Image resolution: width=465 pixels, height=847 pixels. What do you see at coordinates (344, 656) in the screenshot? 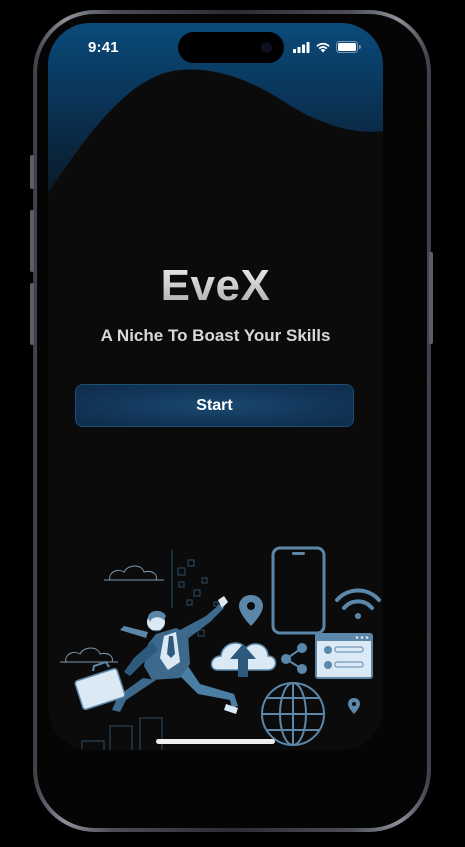
I see `chat-window-icon` at bounding box center [344, 656].